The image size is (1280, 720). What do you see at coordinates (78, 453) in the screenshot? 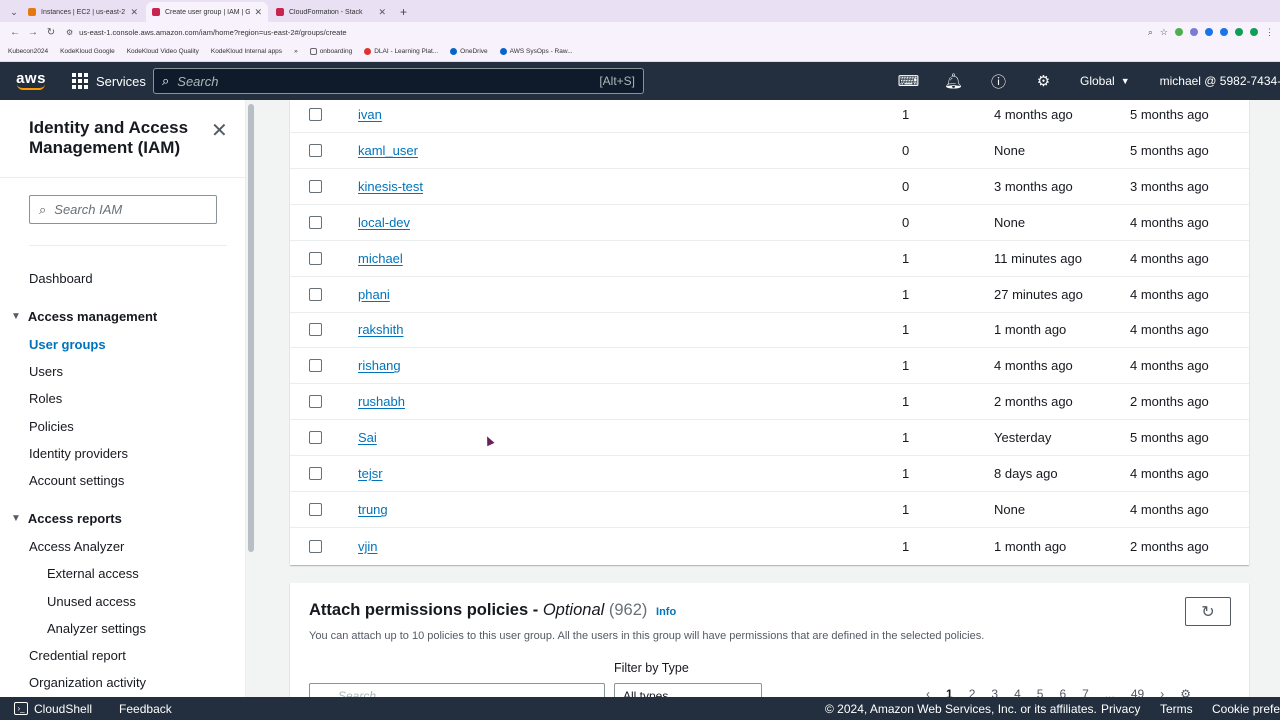
I see `sidebar-item-identity-providers: Identity providers` at bounding box center [78, 453].